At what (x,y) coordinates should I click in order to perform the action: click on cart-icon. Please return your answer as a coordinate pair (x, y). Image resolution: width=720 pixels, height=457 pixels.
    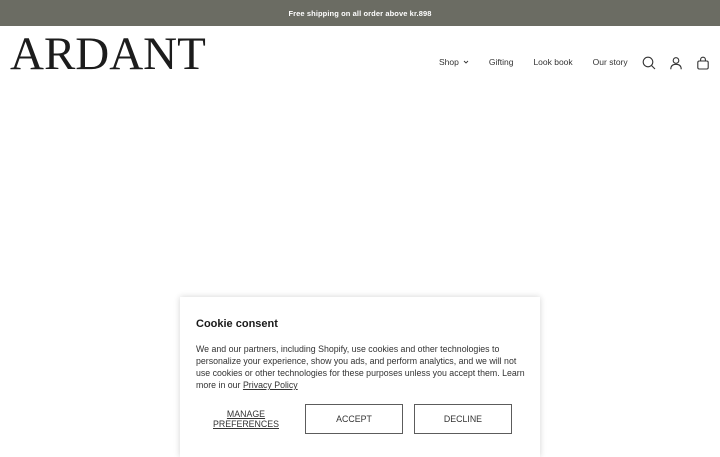
    Looking at the image, I should click on (703, 63).